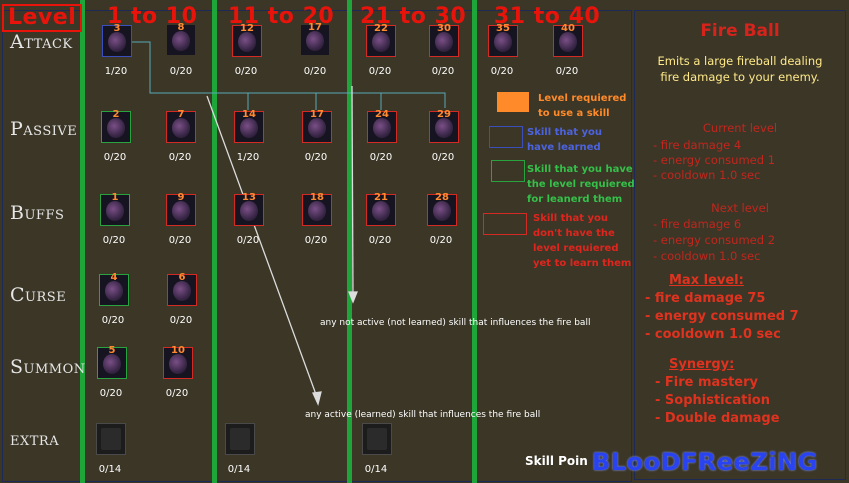  Describe the element at coordinates (315, 38) in the screenshot. I see `skill-slot-attack: 17` at that location.